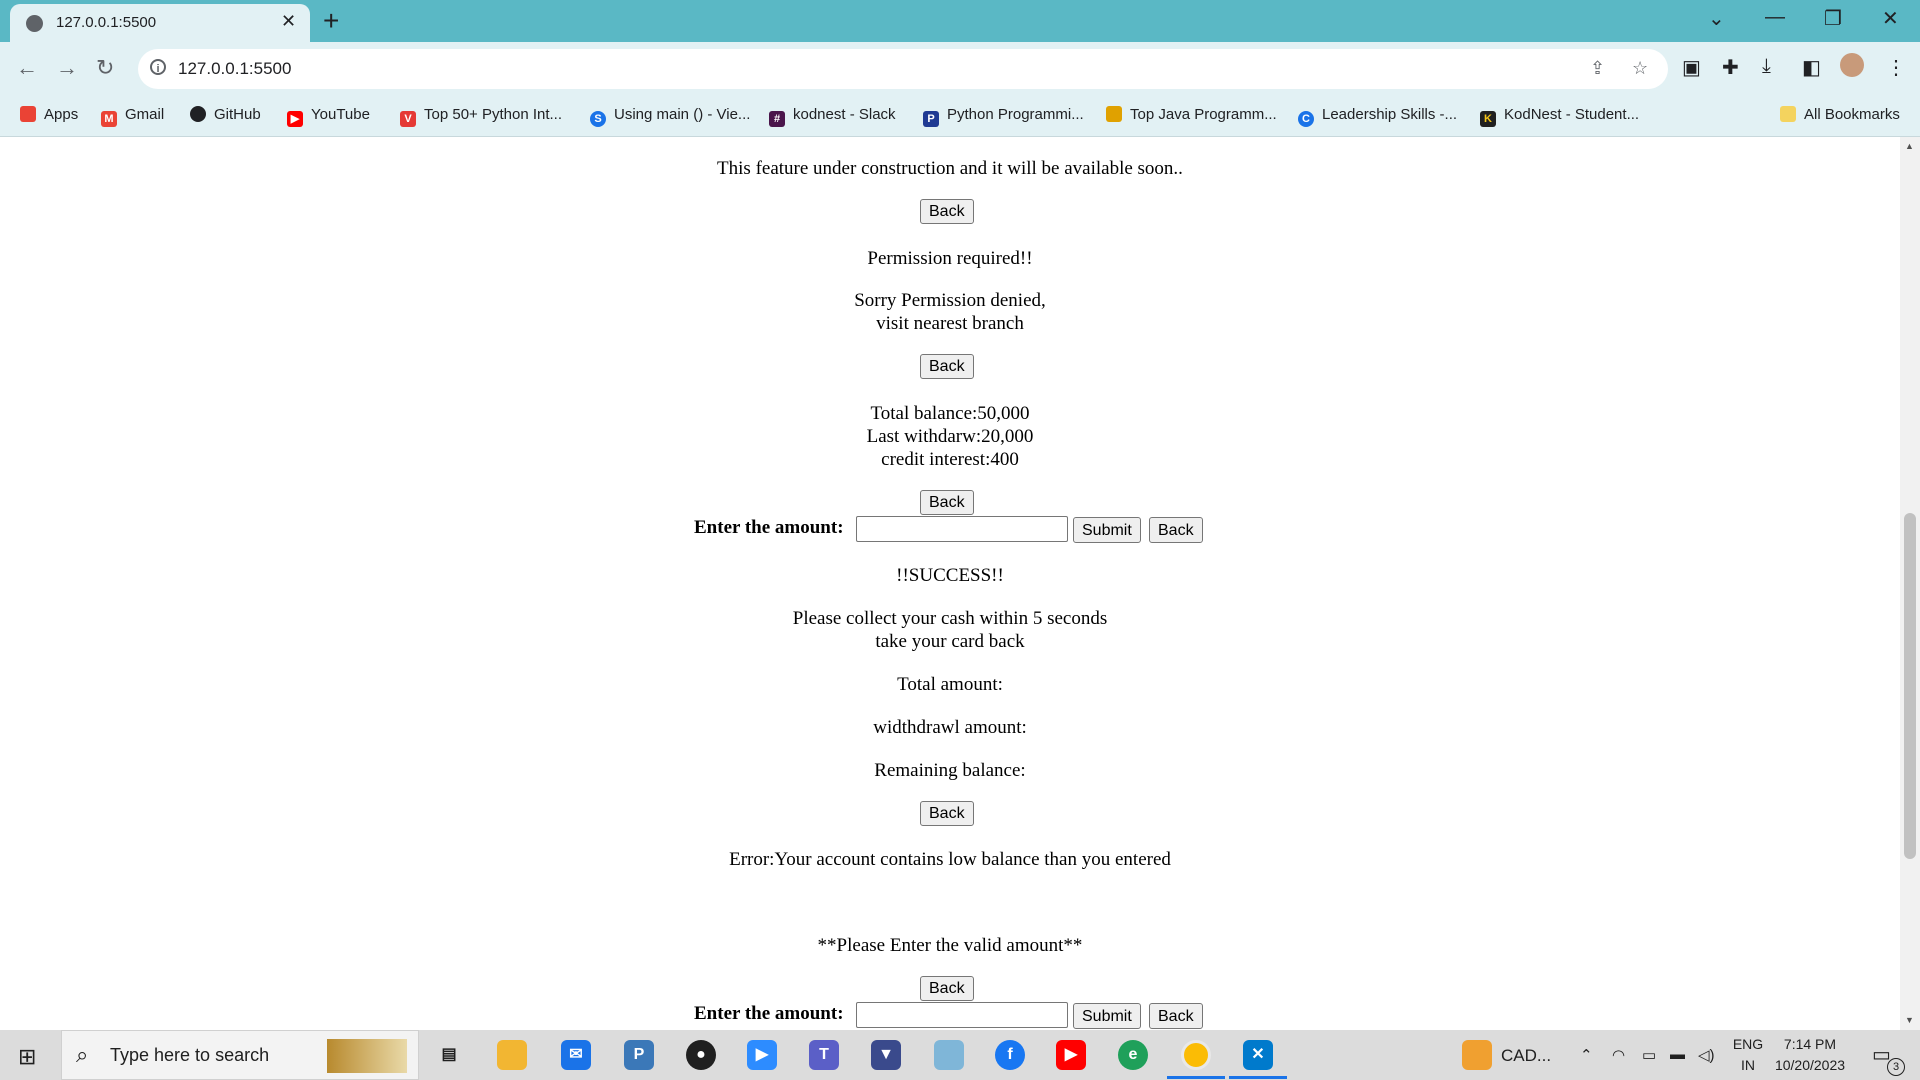  What do you see at coordinates (132, 116) in the screenshot?
I see `bookmark-gmail: M Gmail` at bounding box center [132, 116].